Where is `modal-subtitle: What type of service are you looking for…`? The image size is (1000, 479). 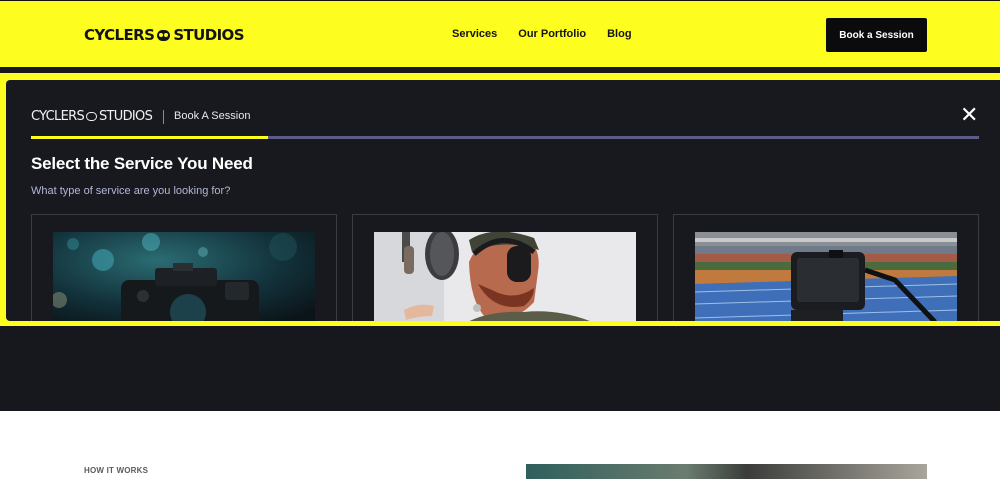
modal-subtitle: What type of service are you looking for… is located at coordinates (131, 191).